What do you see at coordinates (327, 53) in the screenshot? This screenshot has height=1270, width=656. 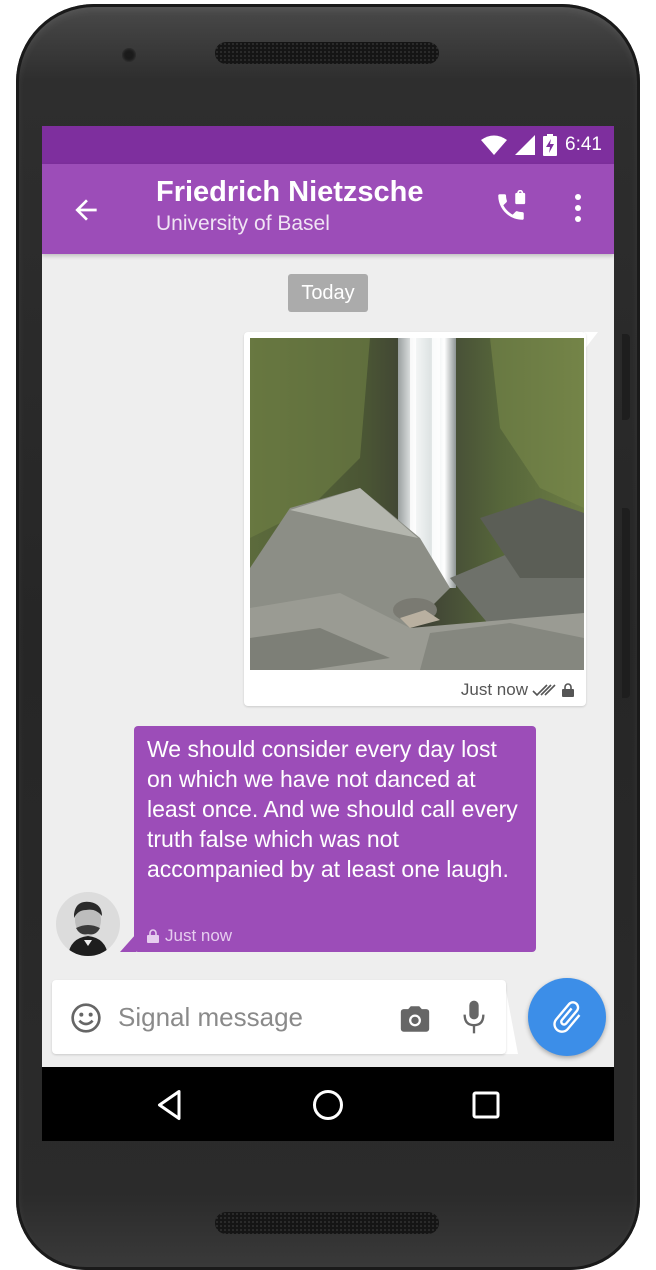 I see `earpiece-speaker` at bounding box center [327, 53].